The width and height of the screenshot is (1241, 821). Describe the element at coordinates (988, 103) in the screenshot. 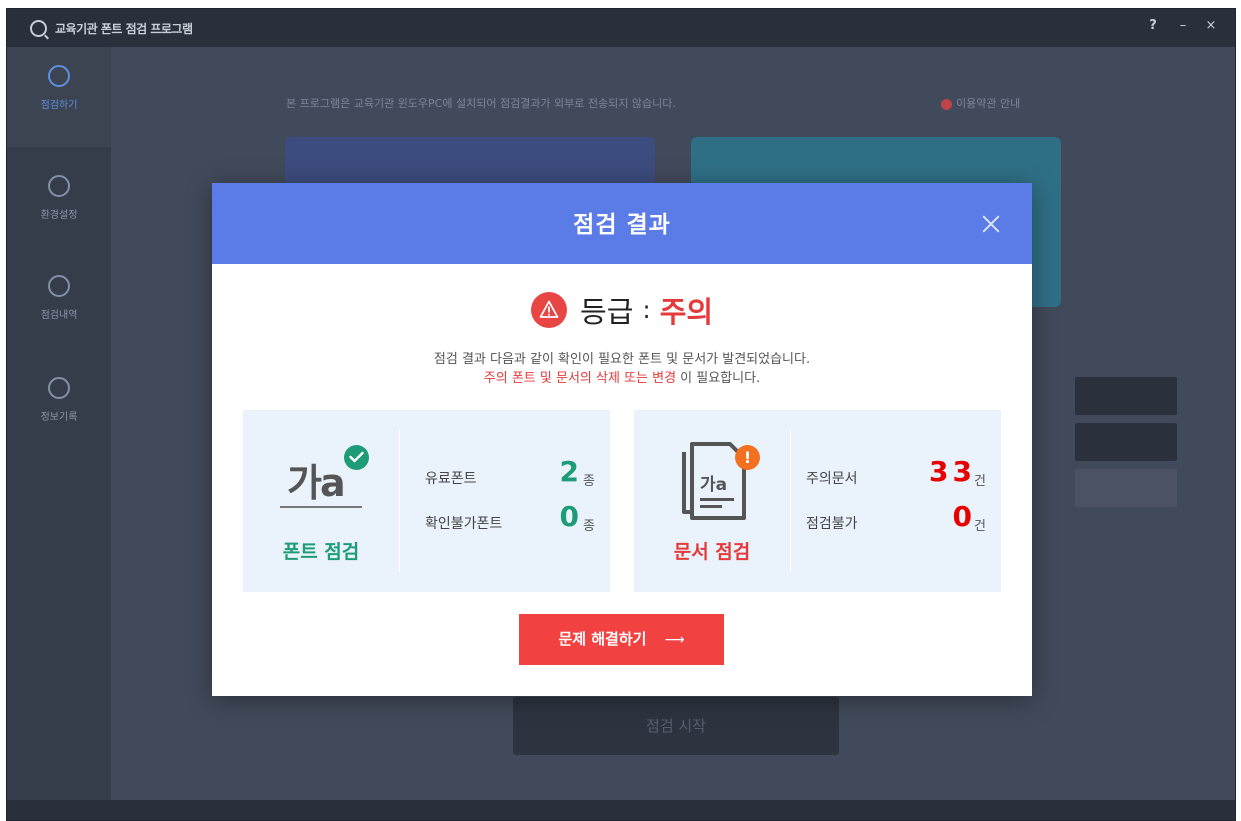

I see `terms-link-label: 이용약관 안내` at that location.